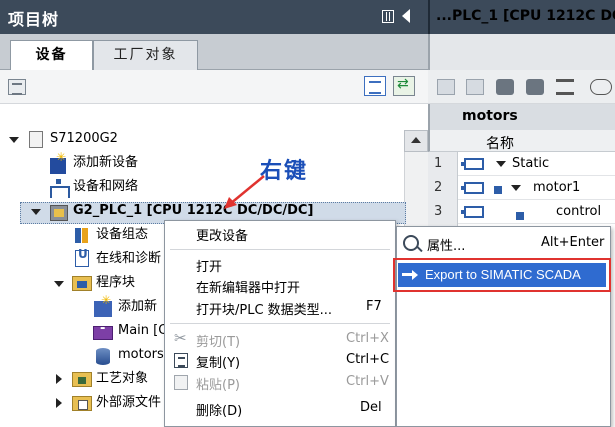  Describe the element at coordinates (416, 141) in the screenshot. I see `scroll-up-button` at that location.